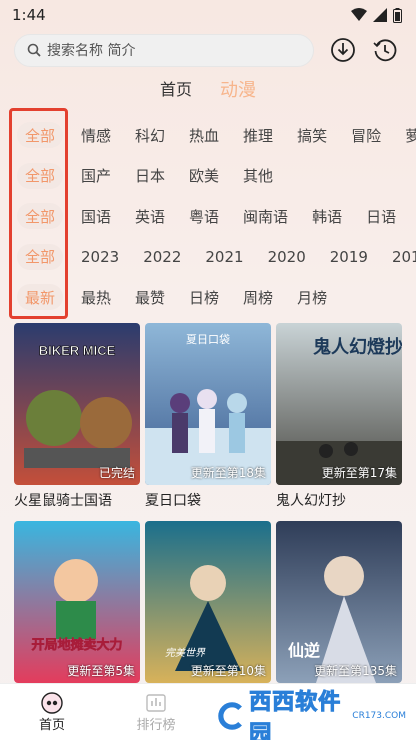 The height and width of the screenshot is (740, 416). What do you see at coordinates (76, 645) in the screenshot?
I see `poster-title: 开局地摊卖大力` at bounding box center [76, 645].